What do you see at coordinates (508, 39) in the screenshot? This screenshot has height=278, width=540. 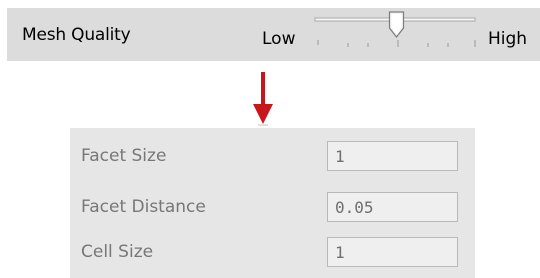 I see `slider-high-label: High` at bounding box center [508, 39].